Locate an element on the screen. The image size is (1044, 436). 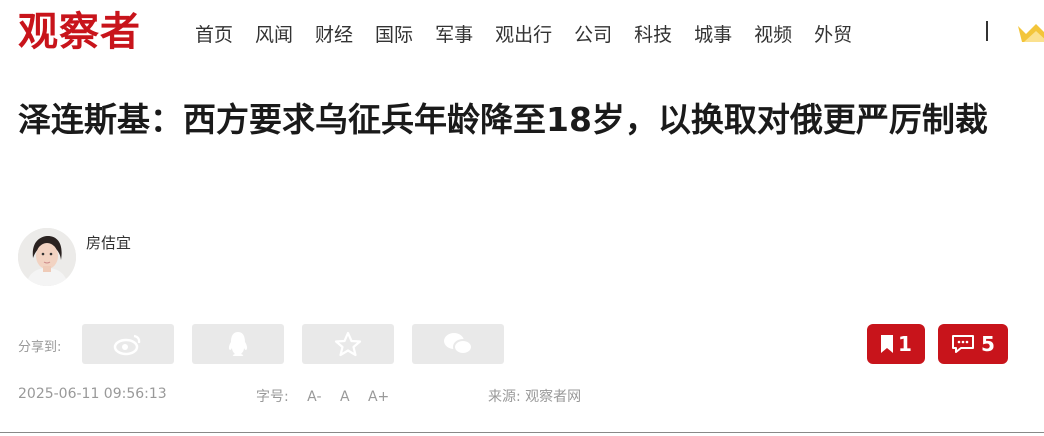
font-size-decrease-button: A- is located at coordinates (314, 397).